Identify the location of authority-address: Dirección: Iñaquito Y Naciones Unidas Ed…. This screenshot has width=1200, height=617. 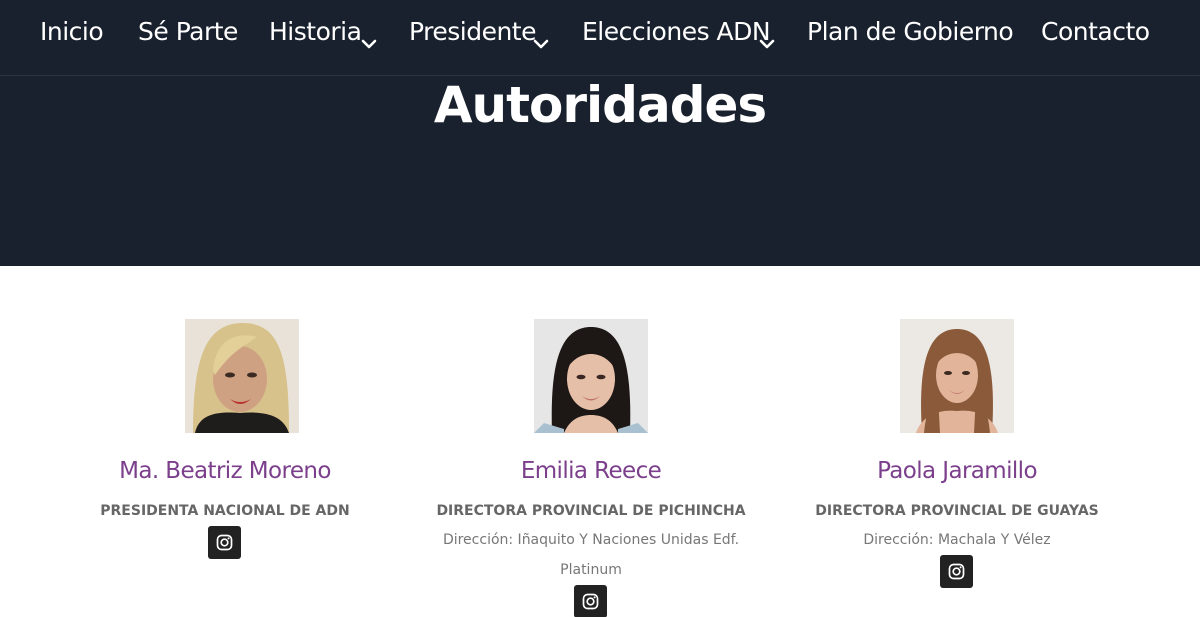
(591, 540).